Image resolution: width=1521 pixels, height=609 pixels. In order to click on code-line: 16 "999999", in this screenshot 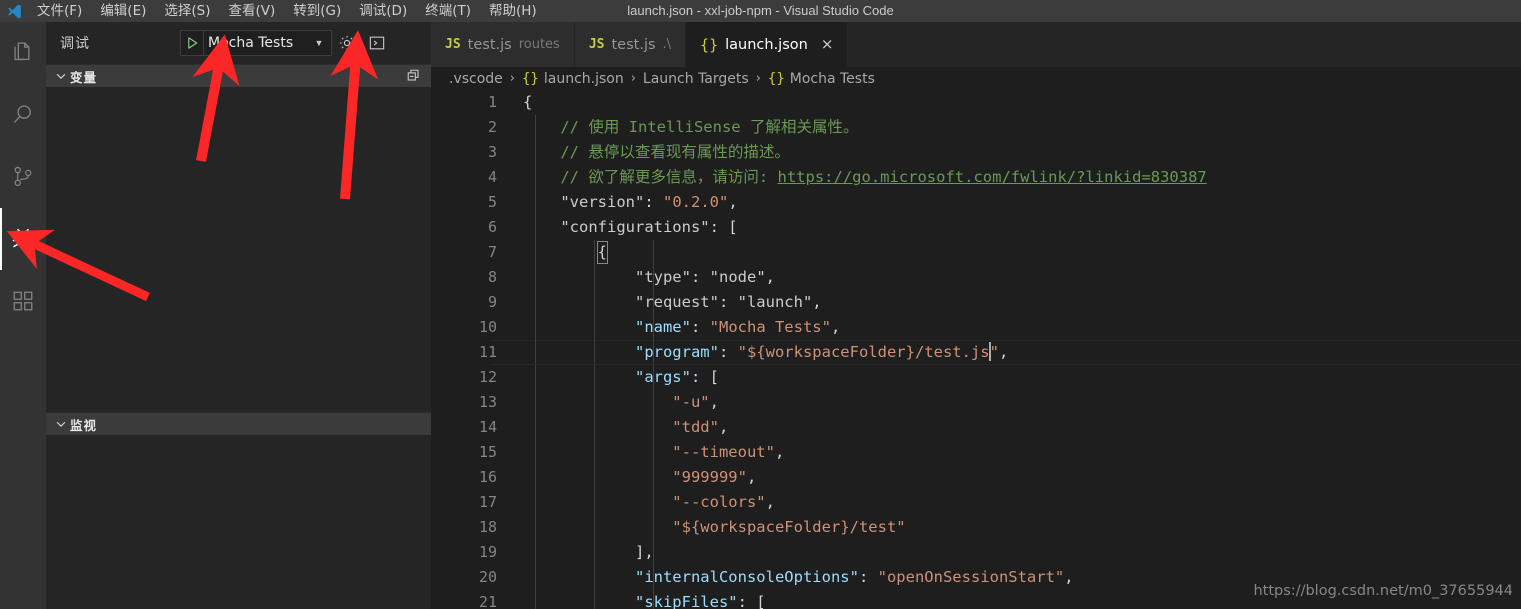, I will do `click(976, 477)`.